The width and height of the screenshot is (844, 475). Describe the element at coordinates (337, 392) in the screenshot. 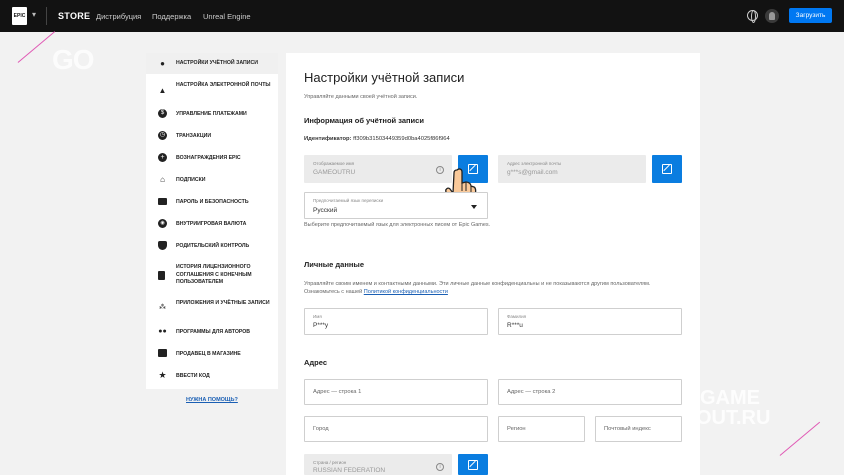

I see `address-line1-placeholder: Адрес — строка 1` at that location.